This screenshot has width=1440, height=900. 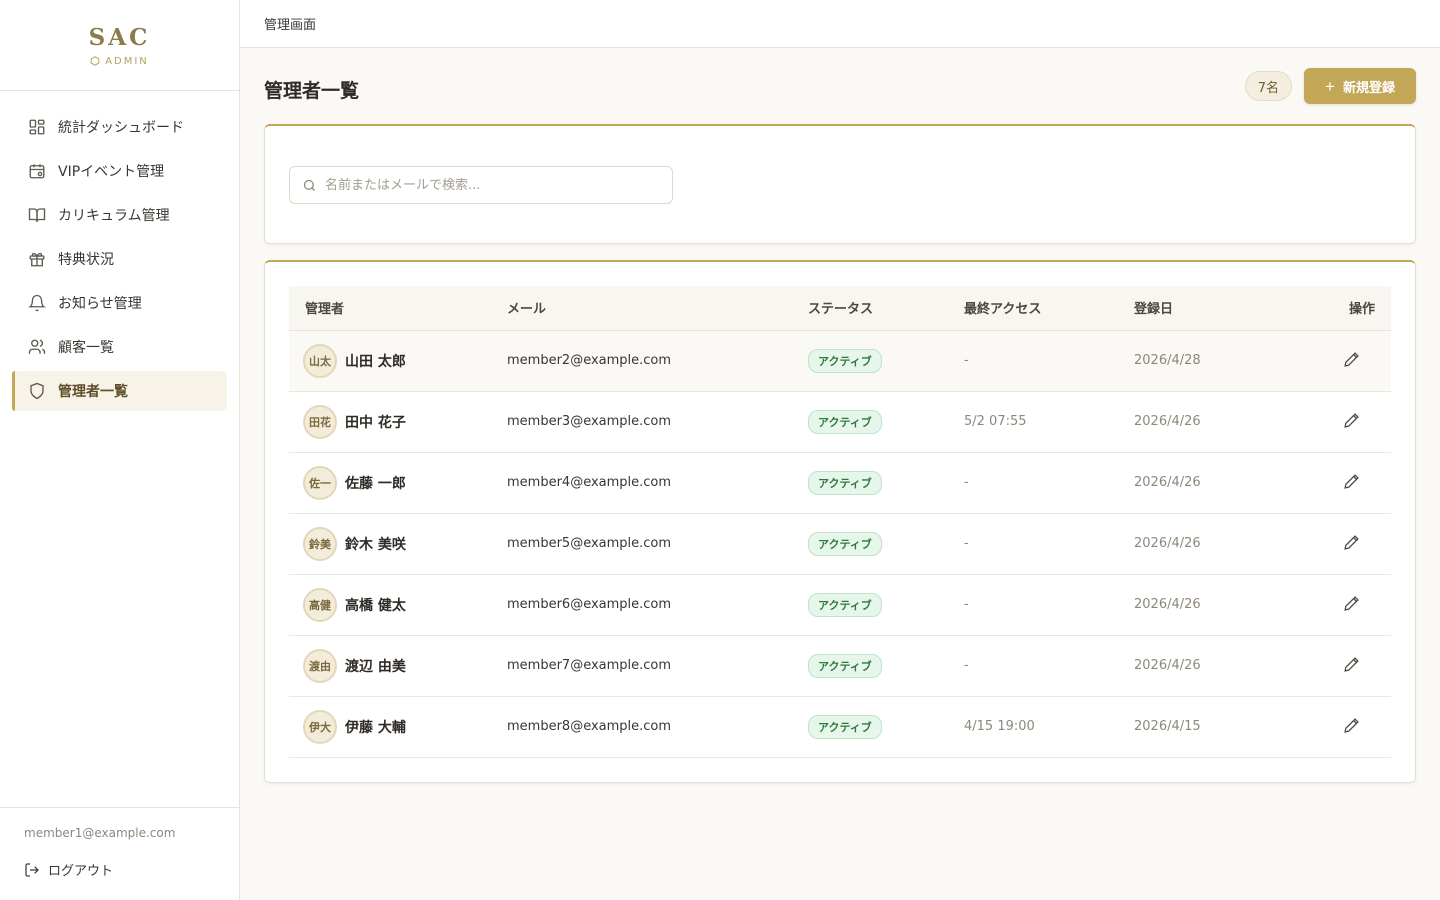 What do you see at coordinates (37, 171) in the screenshot?
I see `calendar-icon` at bounding box center [37, 171].